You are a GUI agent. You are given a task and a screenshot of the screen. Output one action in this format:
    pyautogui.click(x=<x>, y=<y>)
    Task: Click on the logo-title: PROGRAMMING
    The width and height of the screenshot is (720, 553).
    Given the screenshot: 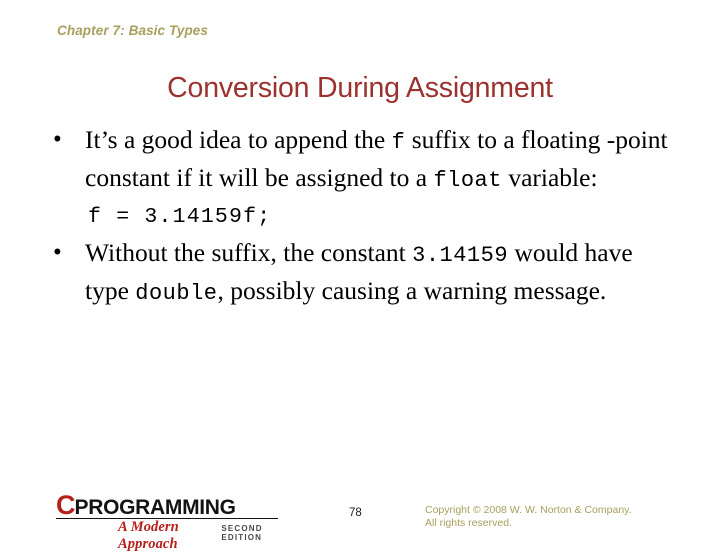 What is the action you would take?
    pyautogui.click(x=155, y=507)
    